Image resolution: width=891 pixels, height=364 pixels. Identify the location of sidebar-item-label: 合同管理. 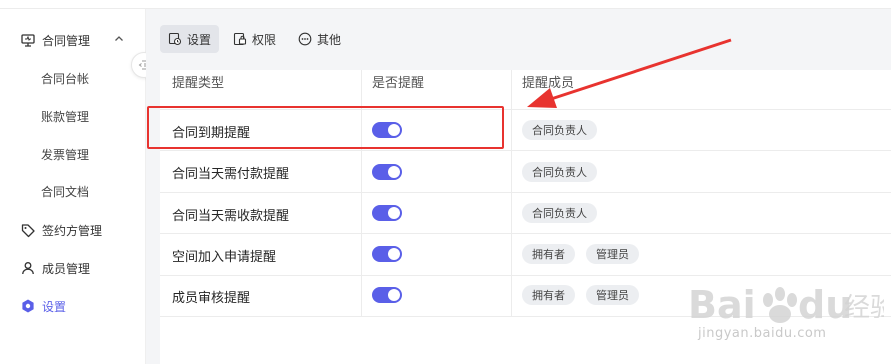
(66, 40).